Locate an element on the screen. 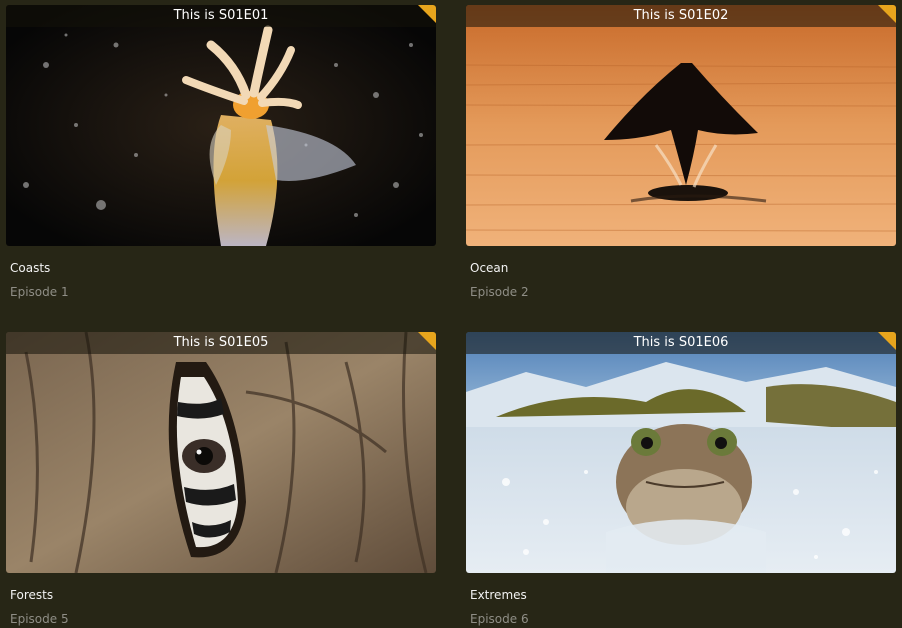 Image resolution: width=902 pixels, height=628 pixels. episode-title: Ocean is located at coordinates (683, 268).